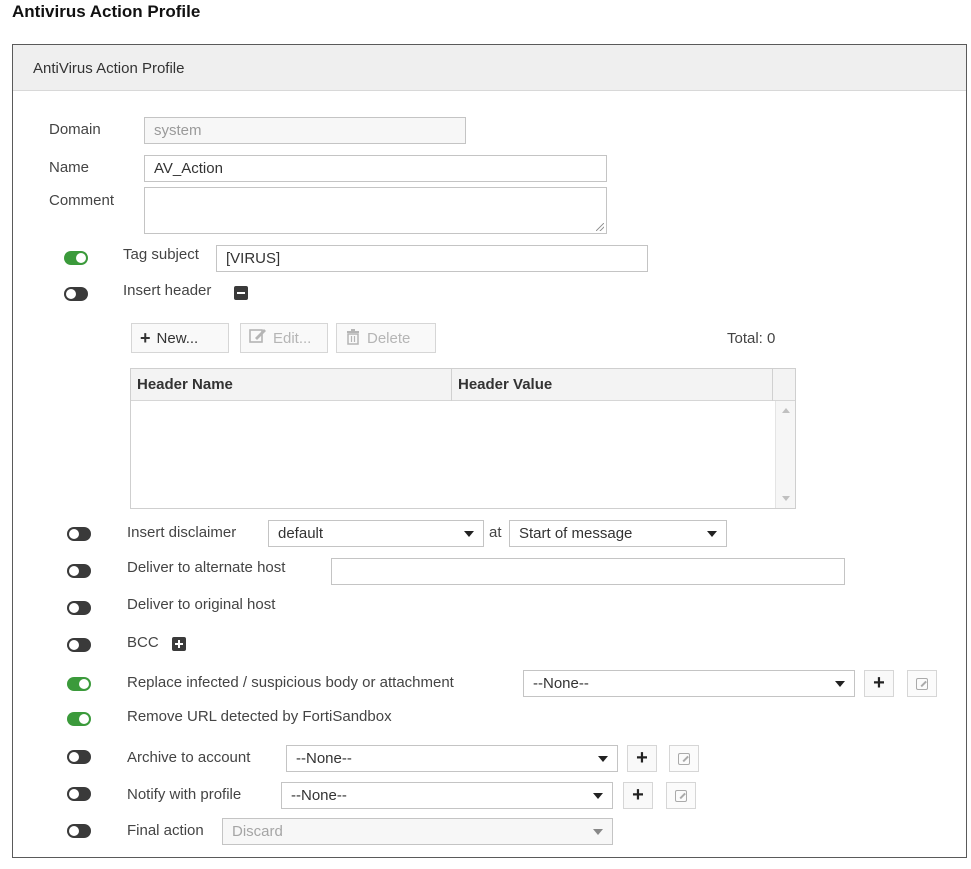 The height and width of the screenshot is (869, 971). I want to click on page-title: Antivirus Action Profile, so click(106, 11).